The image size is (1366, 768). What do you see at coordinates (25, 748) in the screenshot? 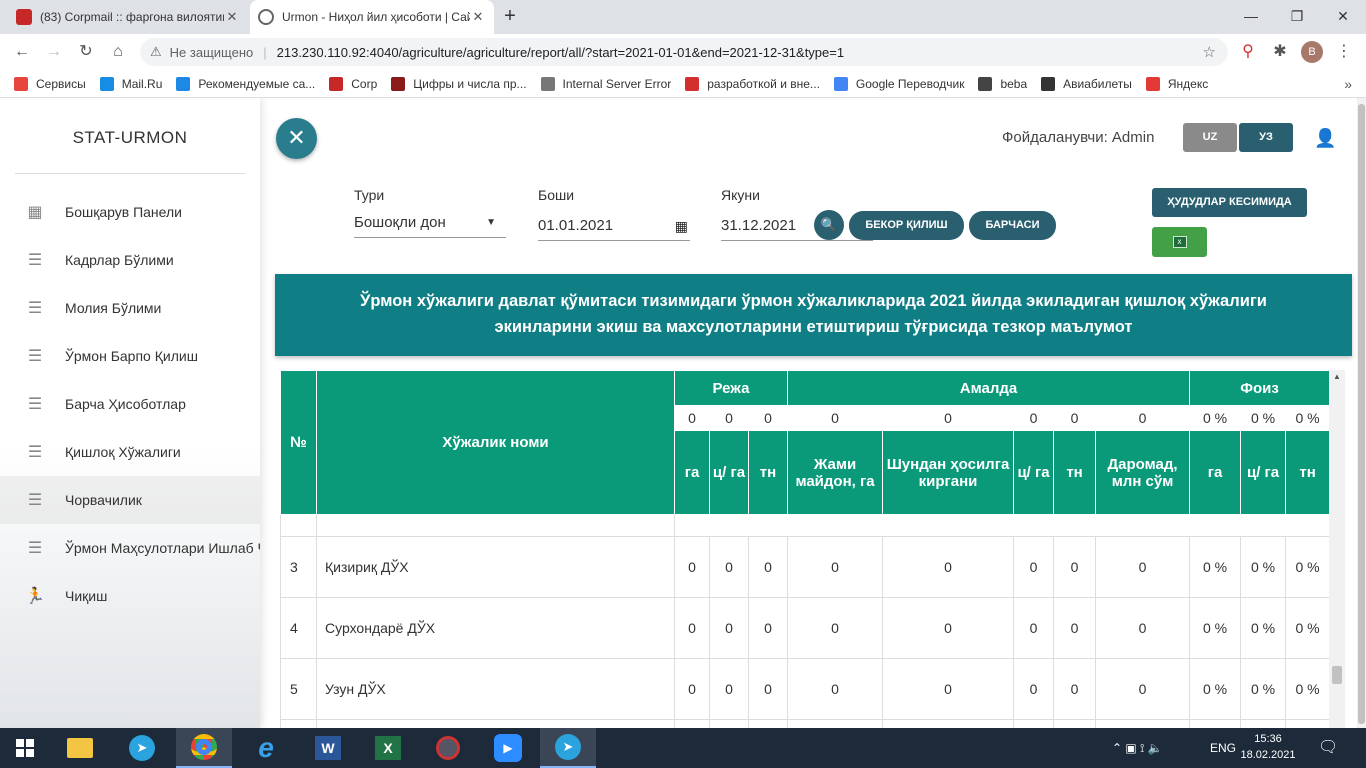
I see `windows-start-icon` at bounding box center [25, 748].